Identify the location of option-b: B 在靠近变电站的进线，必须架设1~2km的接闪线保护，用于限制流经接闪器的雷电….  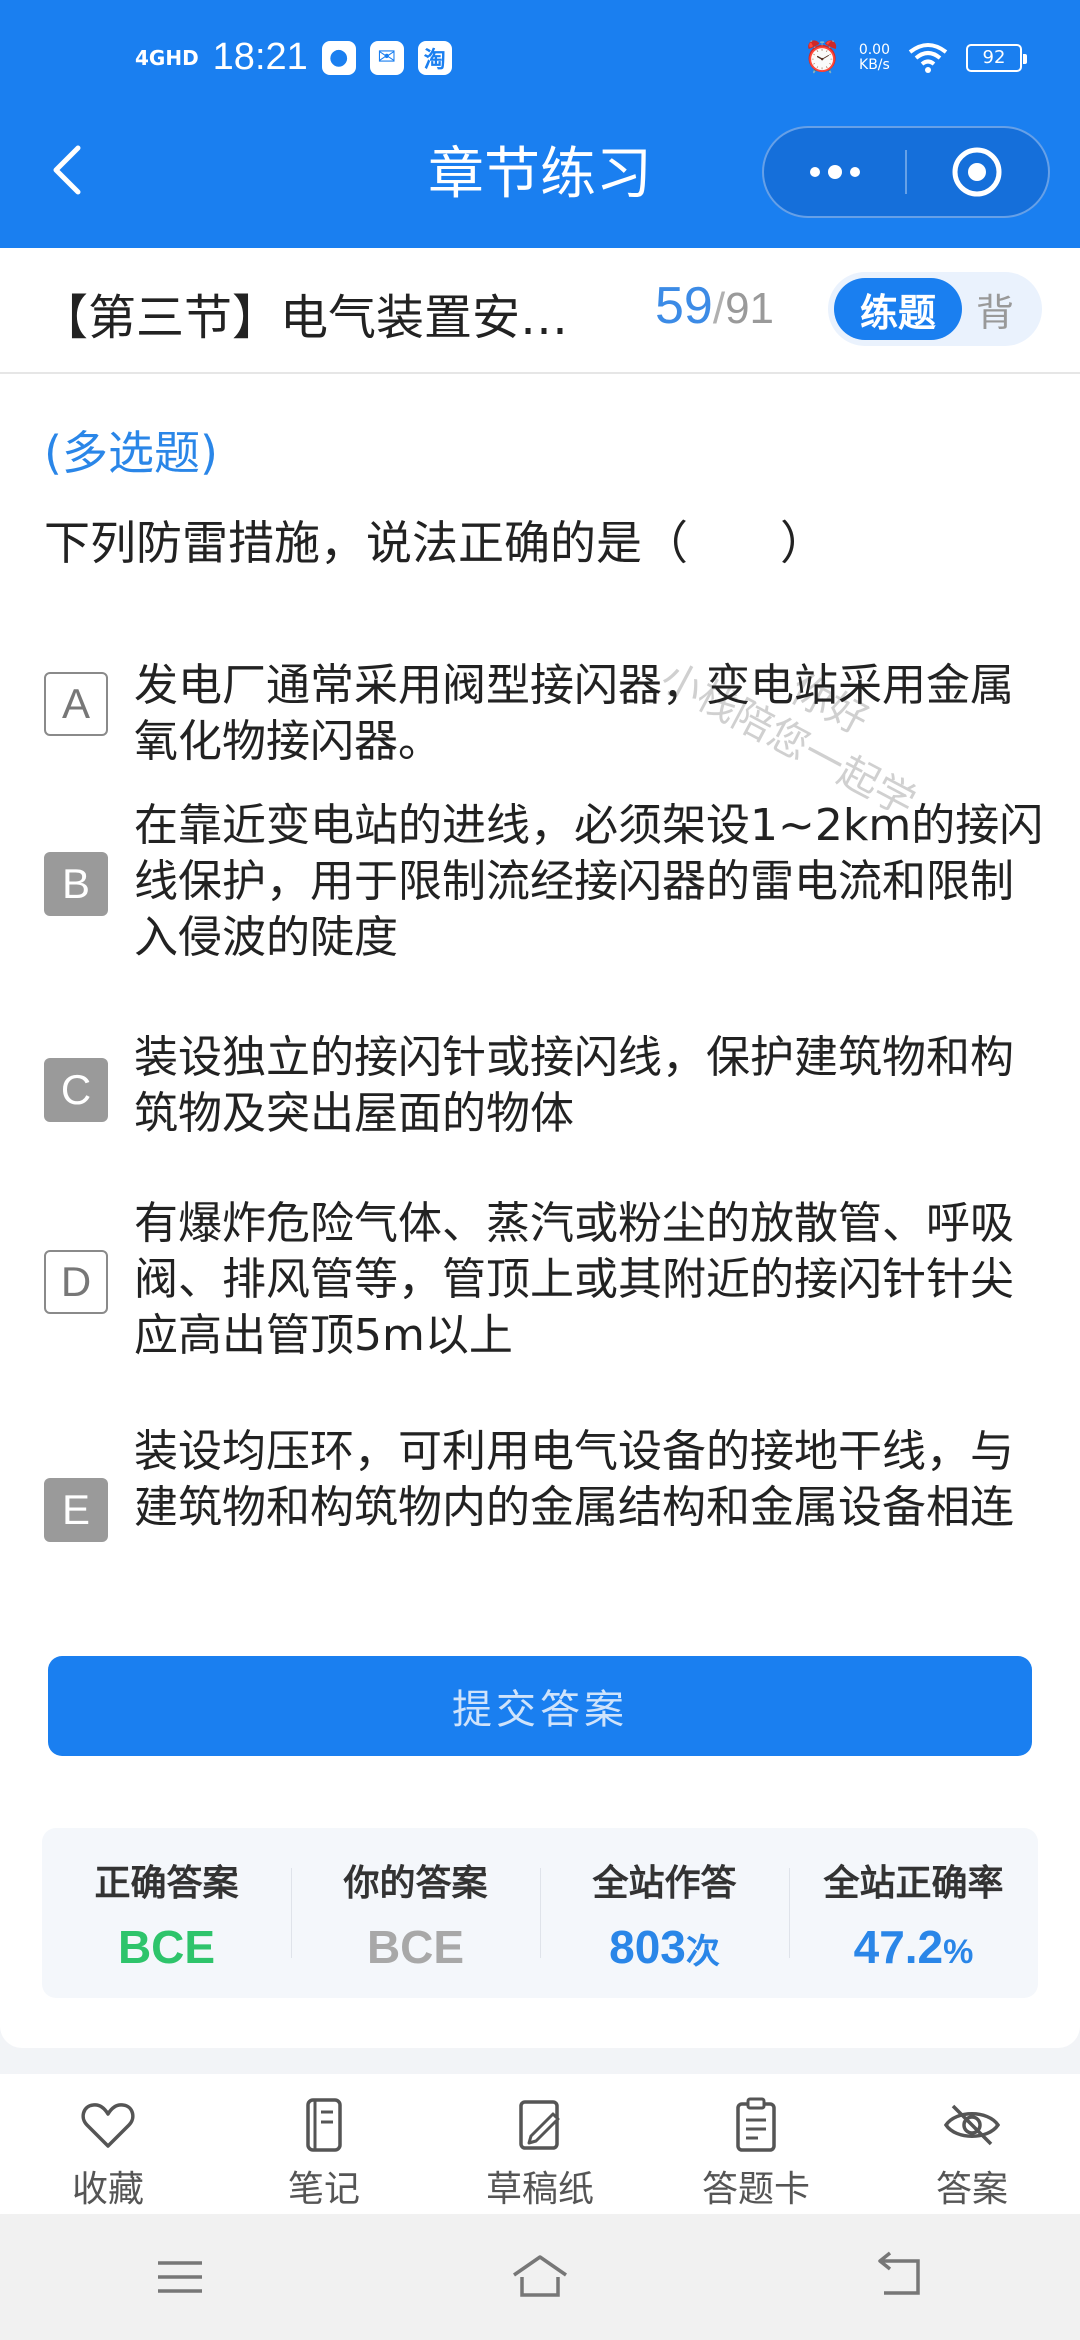
(544, 883).